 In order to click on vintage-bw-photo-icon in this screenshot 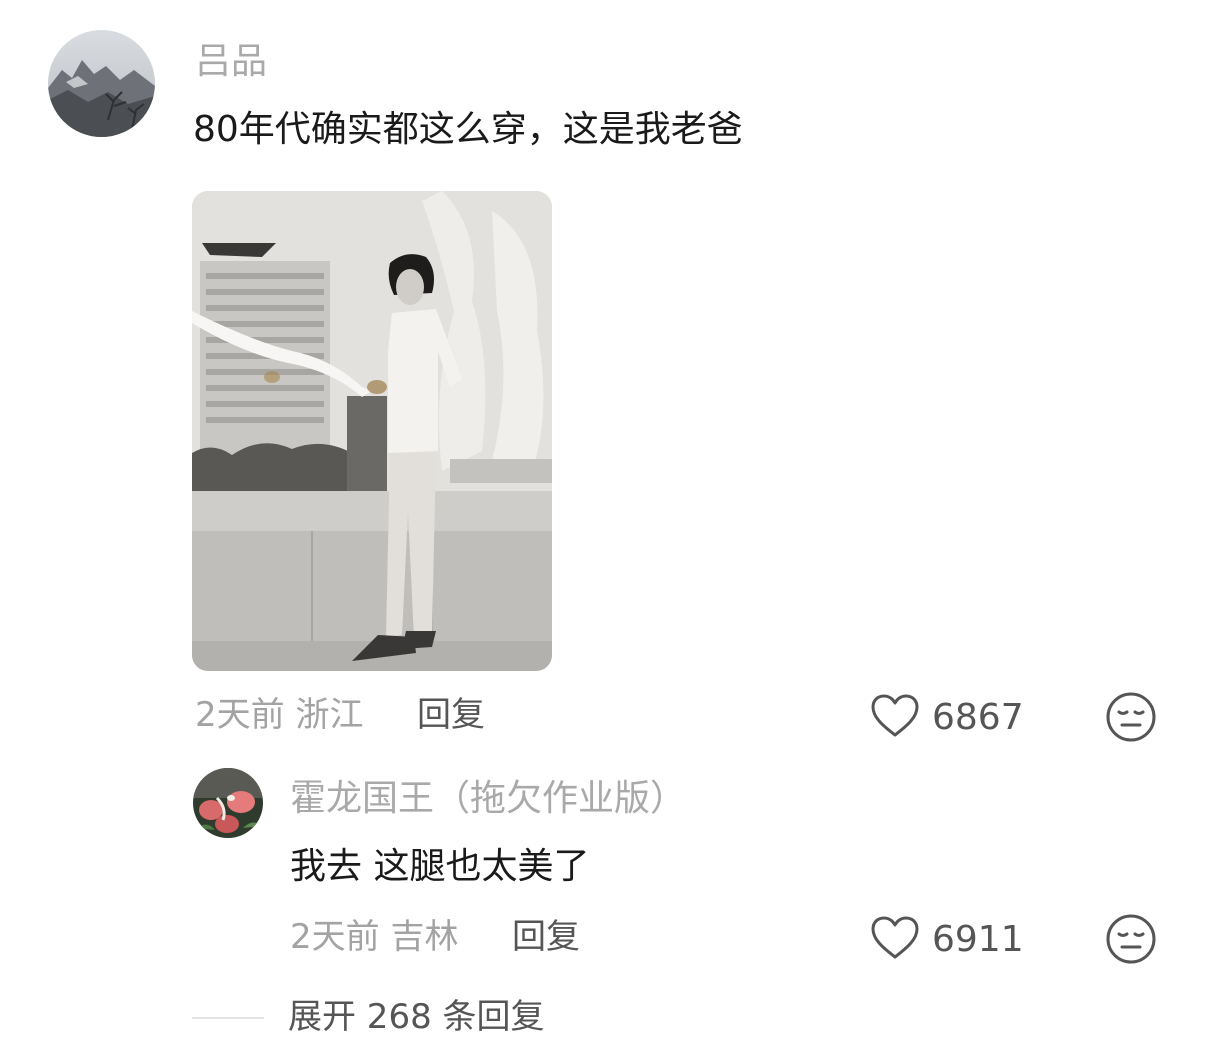, I will do `click(372, 431)`.